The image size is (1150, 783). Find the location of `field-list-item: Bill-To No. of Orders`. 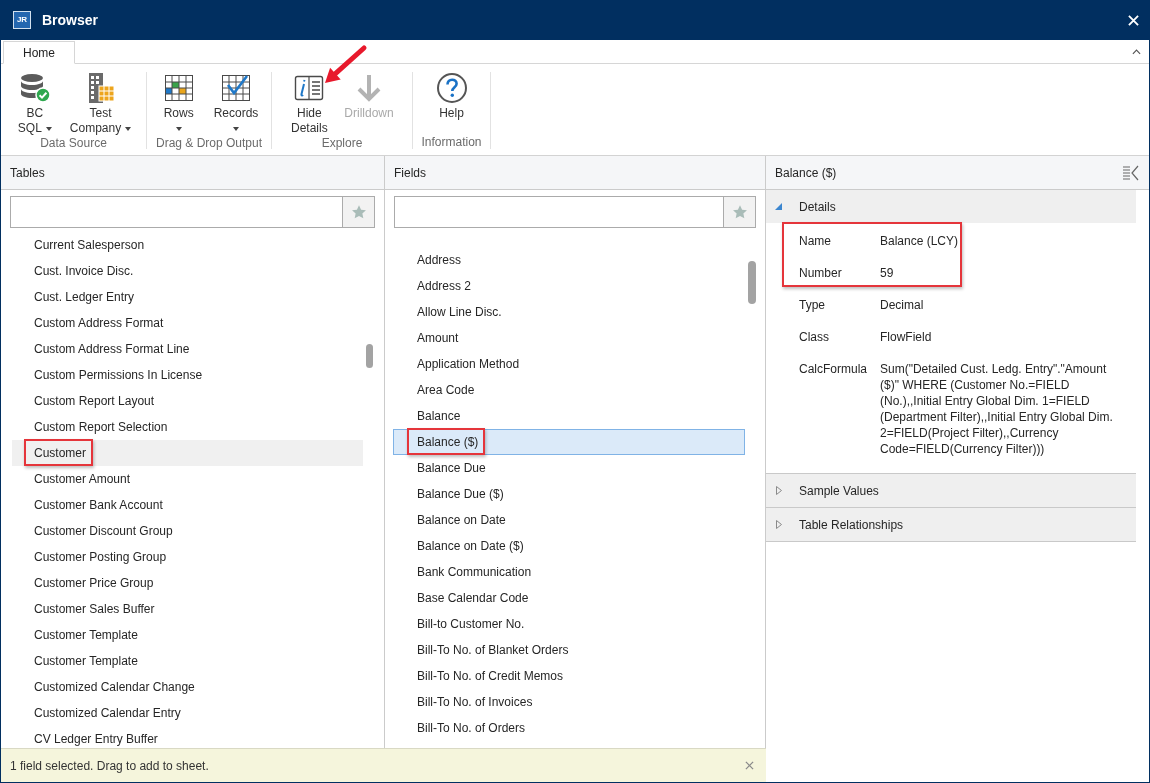

field-list-item: Bill-To No. of Orders is located at coordinates (569, 728).